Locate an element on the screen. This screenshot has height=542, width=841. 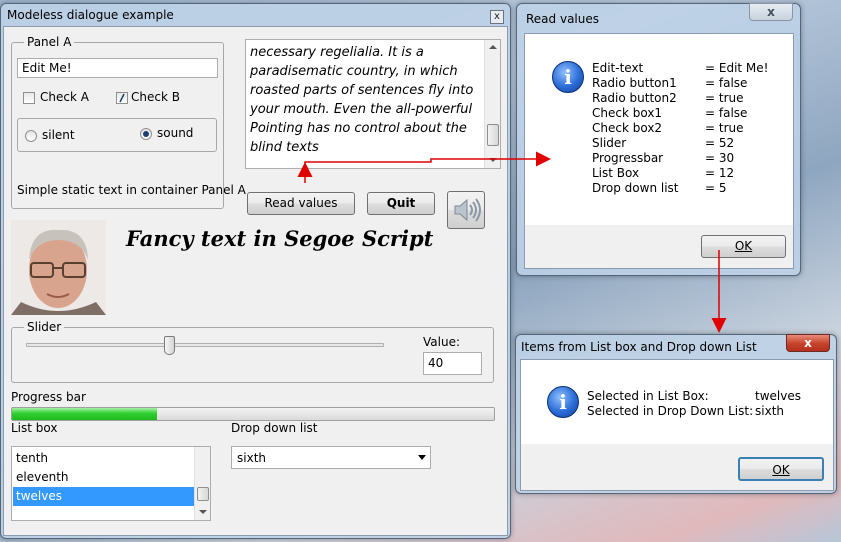
memo-scrollbar is located at coordinates (492, 104).